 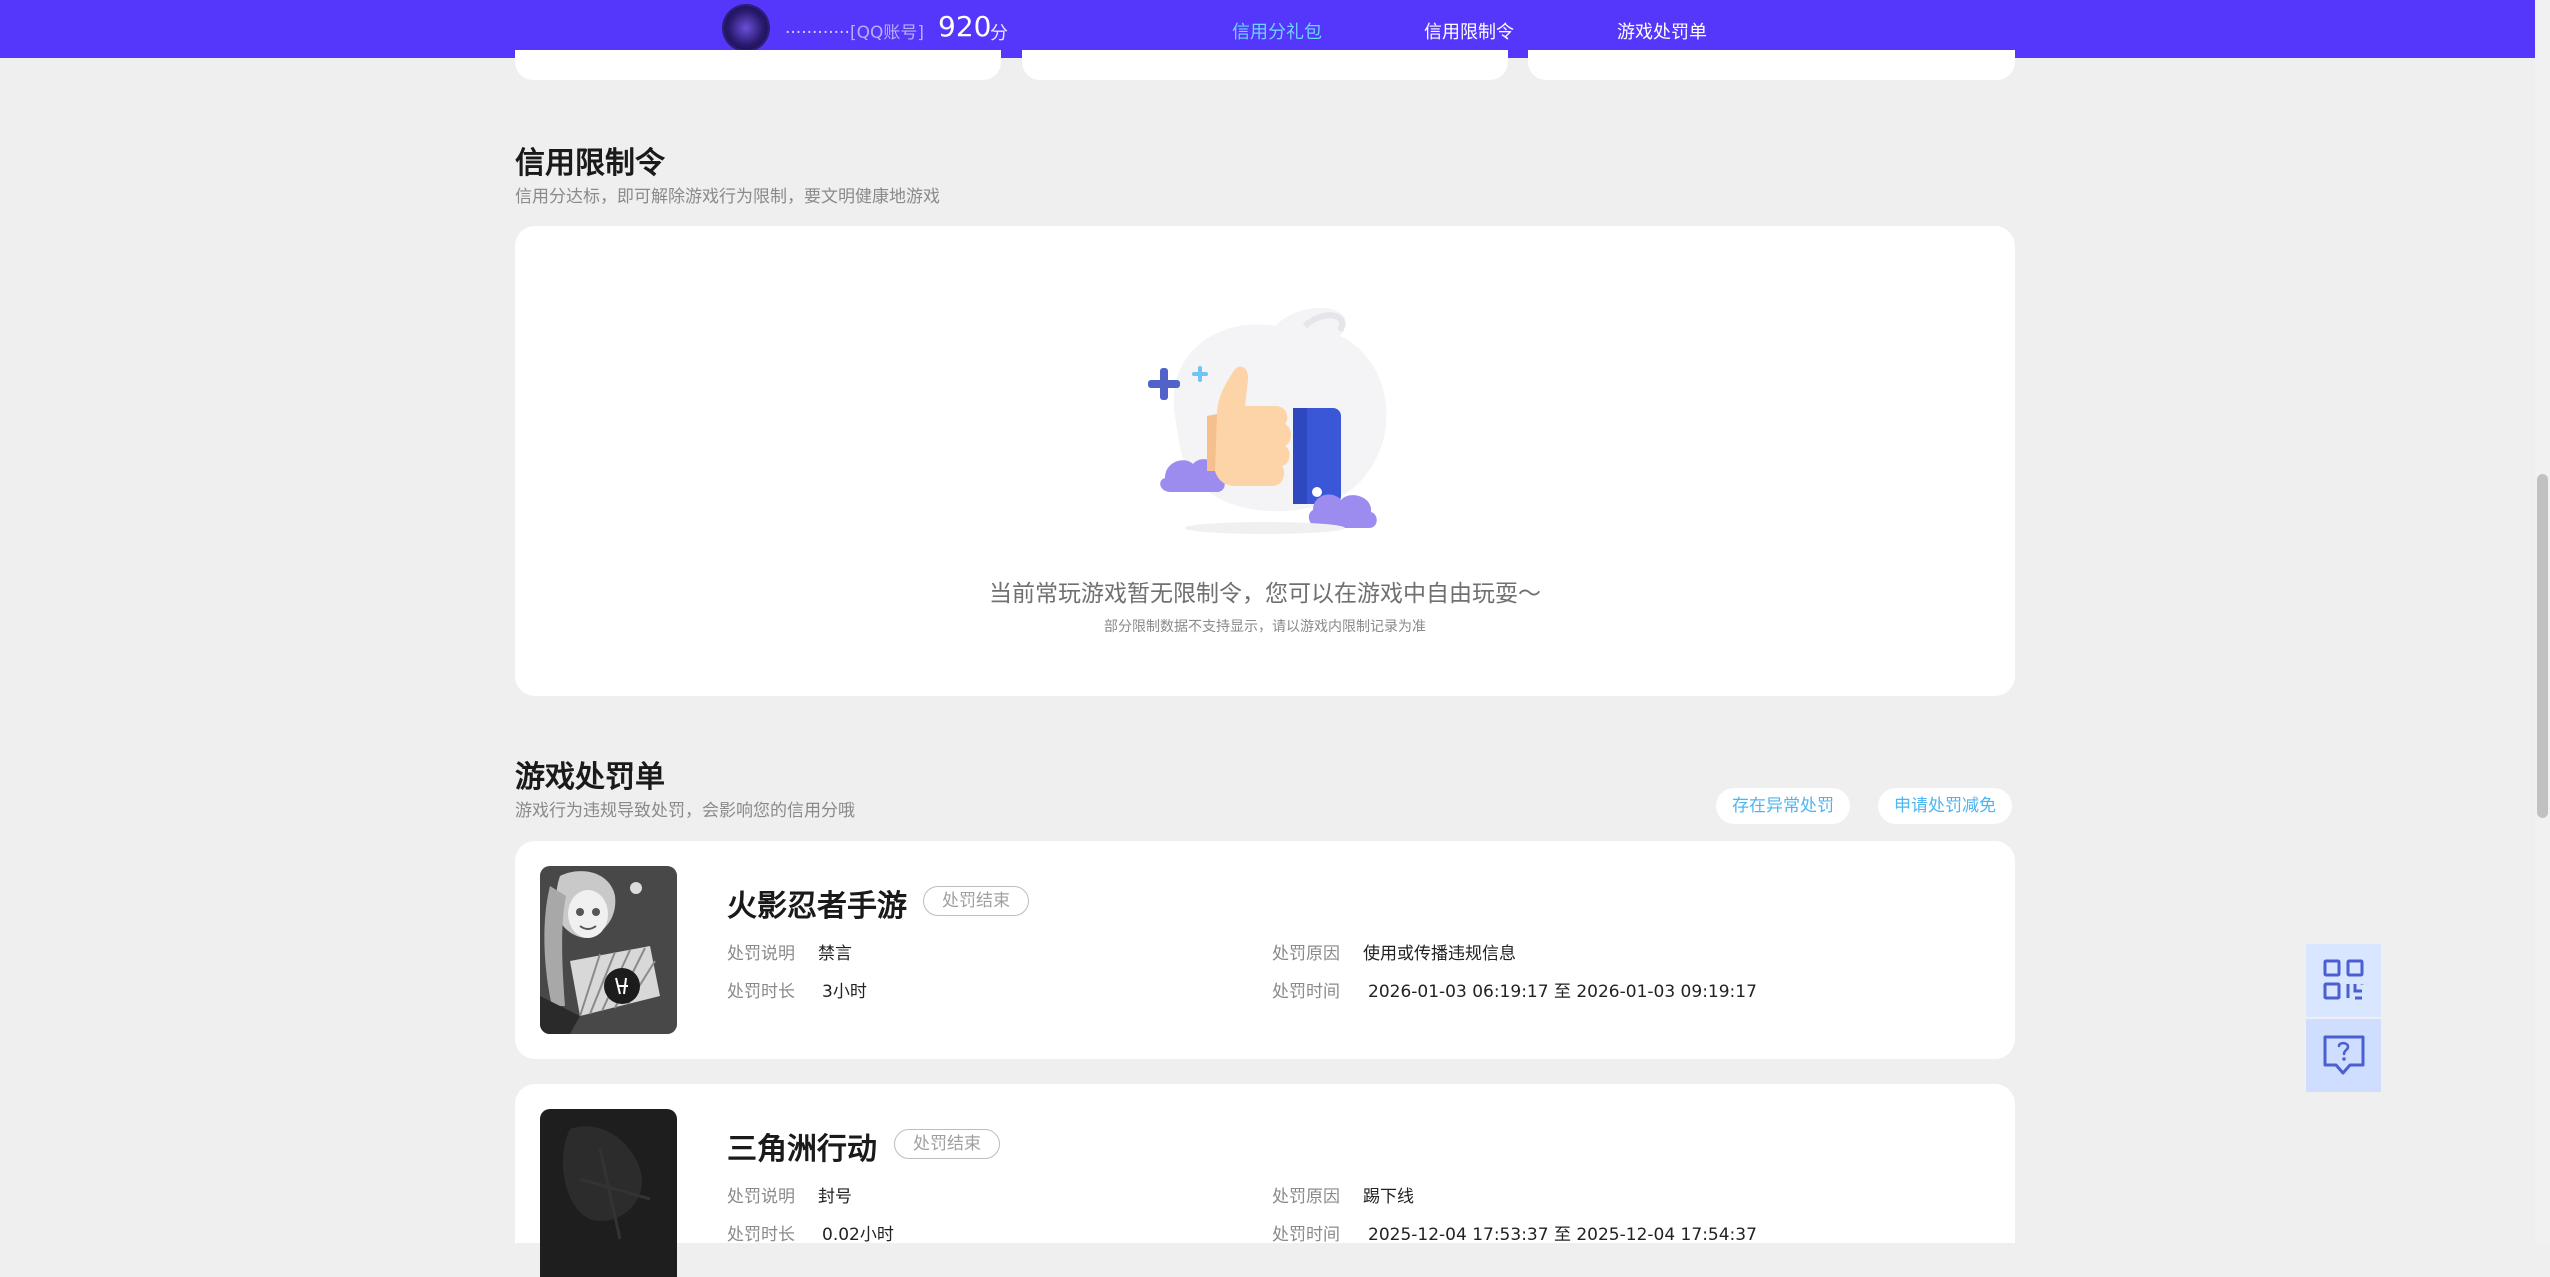 I want to click on penalty-reason-value: 使用或传播违规信息, so click(x=1439, y=954).